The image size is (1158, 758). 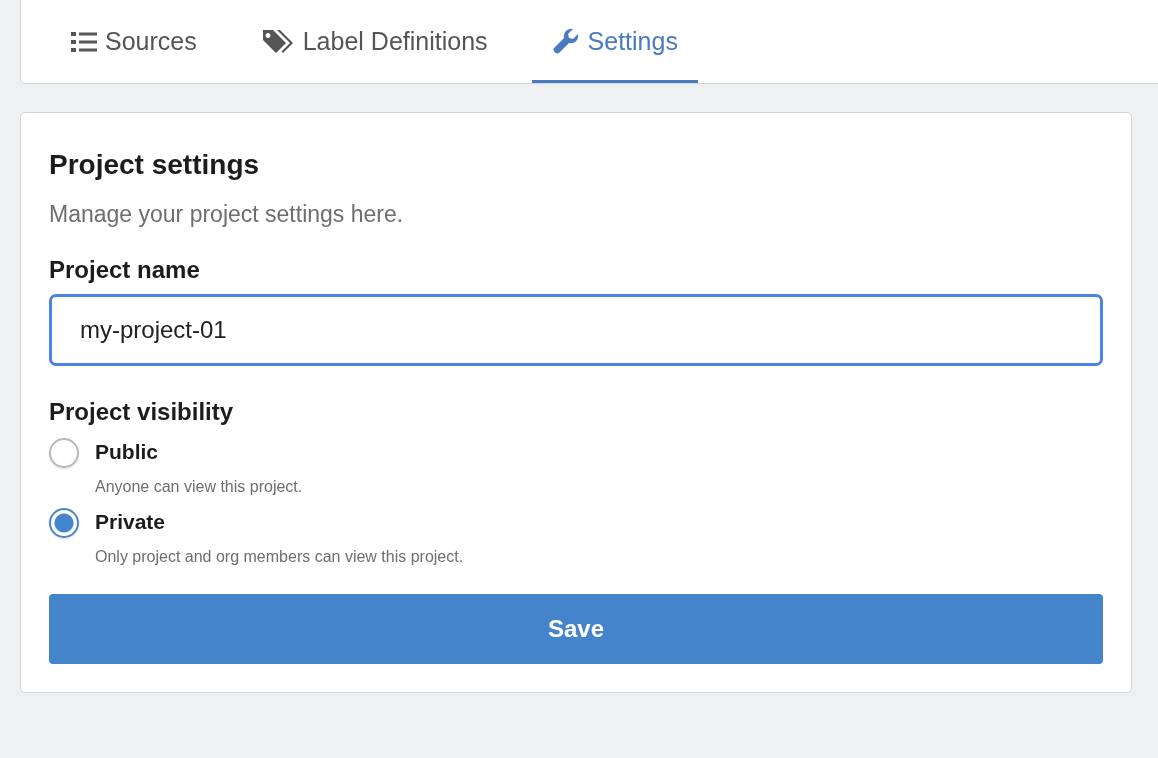 I want to click on project-name-field: my-project-01, so click(x=576, y=330).